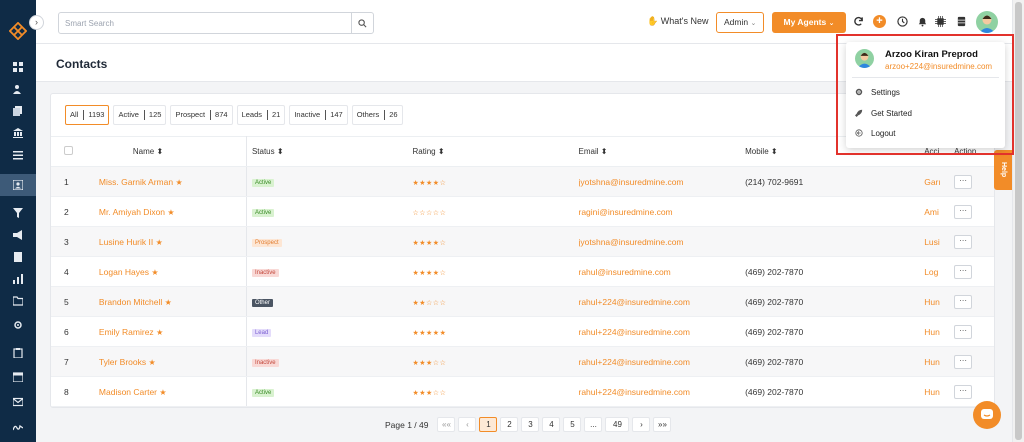  Describe the element at coordinates (509, 424) in the screenshot. I see `page-button: 2` at that location.